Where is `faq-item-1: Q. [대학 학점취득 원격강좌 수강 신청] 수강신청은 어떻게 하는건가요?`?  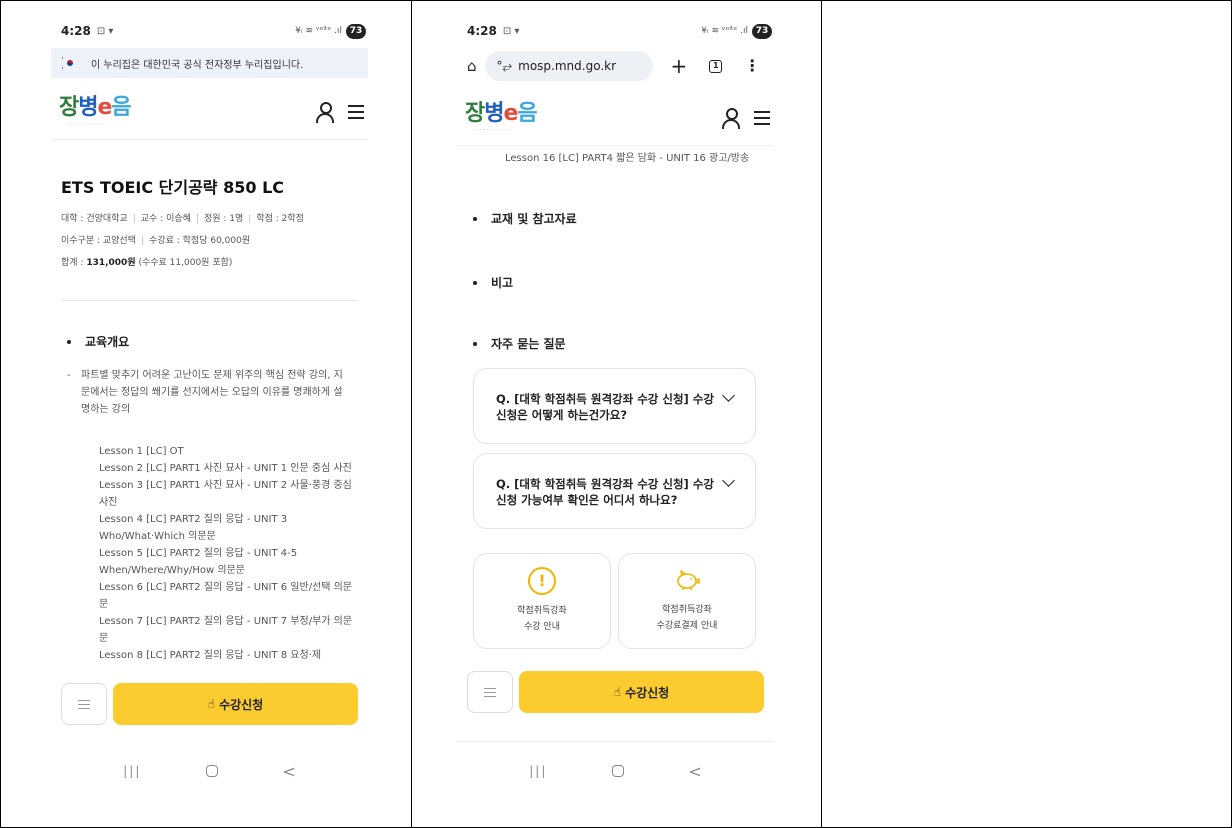 faq-item-1: Q. [대학 학점취득 원격강좌 수강 신청] 수강신청은 어떻게 하는건가요? is located at coordinates (614, 406).